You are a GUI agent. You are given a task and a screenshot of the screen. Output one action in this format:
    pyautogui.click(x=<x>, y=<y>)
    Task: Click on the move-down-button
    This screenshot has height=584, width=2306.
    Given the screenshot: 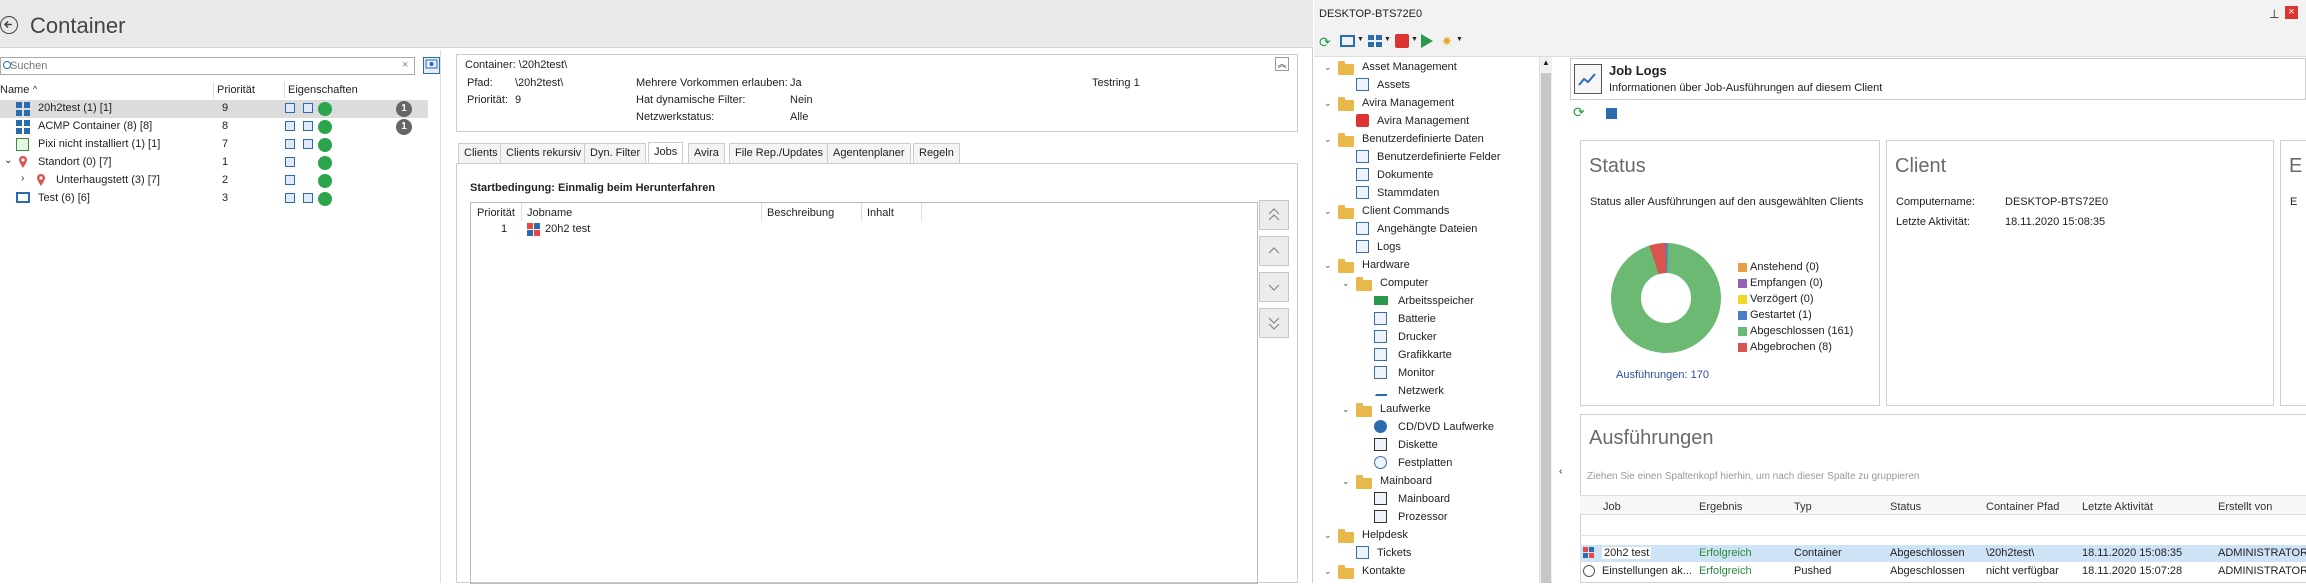 What is the action you would take?
    pyautogui.click(x=1274, y=287)
    